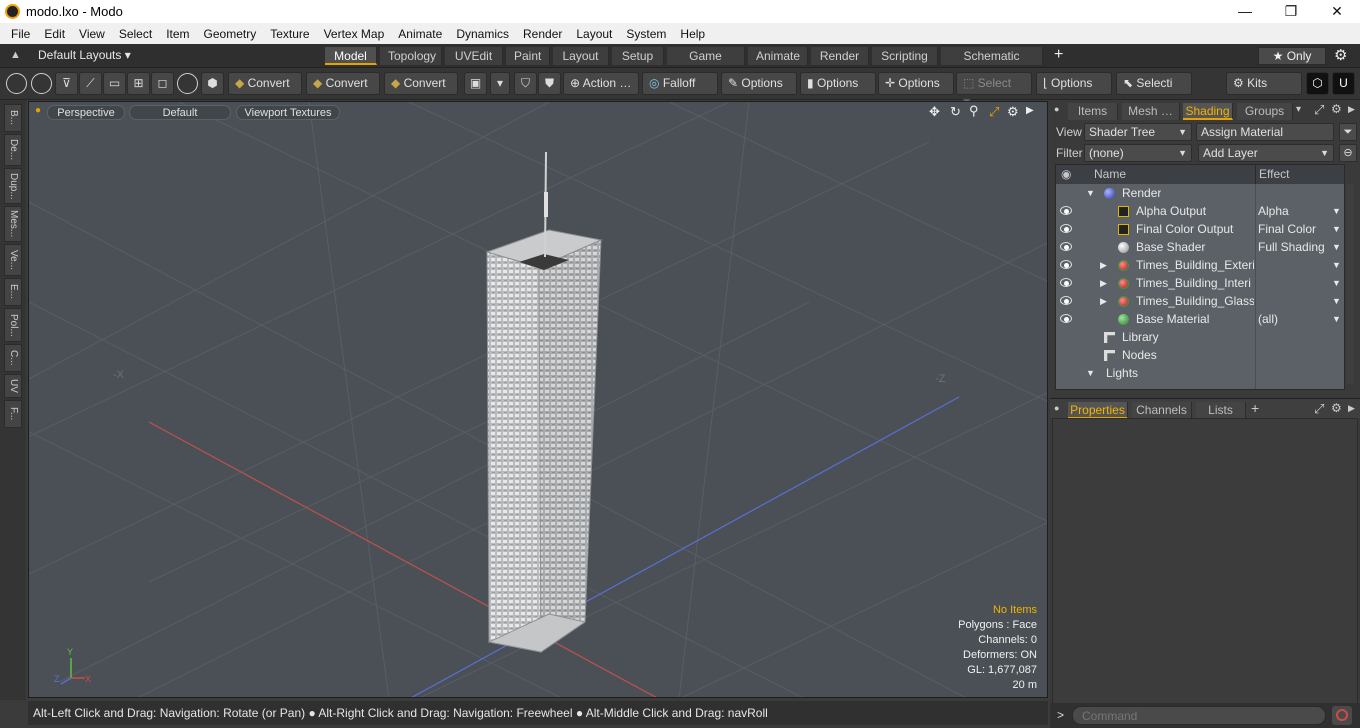 Image resolution: width=1360 pixels, height=728 pixels. What do you see at coordinates (162, 83) in the screenshot?
I see `material-icon: ◻` at bounding box center [162, 83].